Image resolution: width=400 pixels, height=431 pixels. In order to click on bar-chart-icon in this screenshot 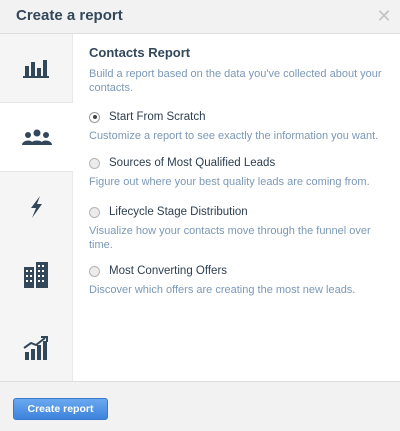, I will do `click(36, 69)`.